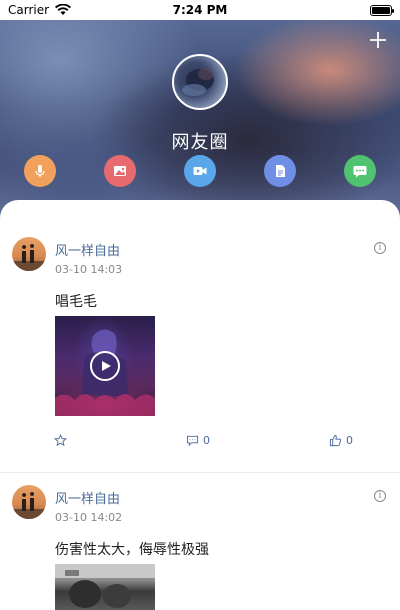 The image size is (400, 610). I want to click on thumbs-up-icon, so click(335, 440).